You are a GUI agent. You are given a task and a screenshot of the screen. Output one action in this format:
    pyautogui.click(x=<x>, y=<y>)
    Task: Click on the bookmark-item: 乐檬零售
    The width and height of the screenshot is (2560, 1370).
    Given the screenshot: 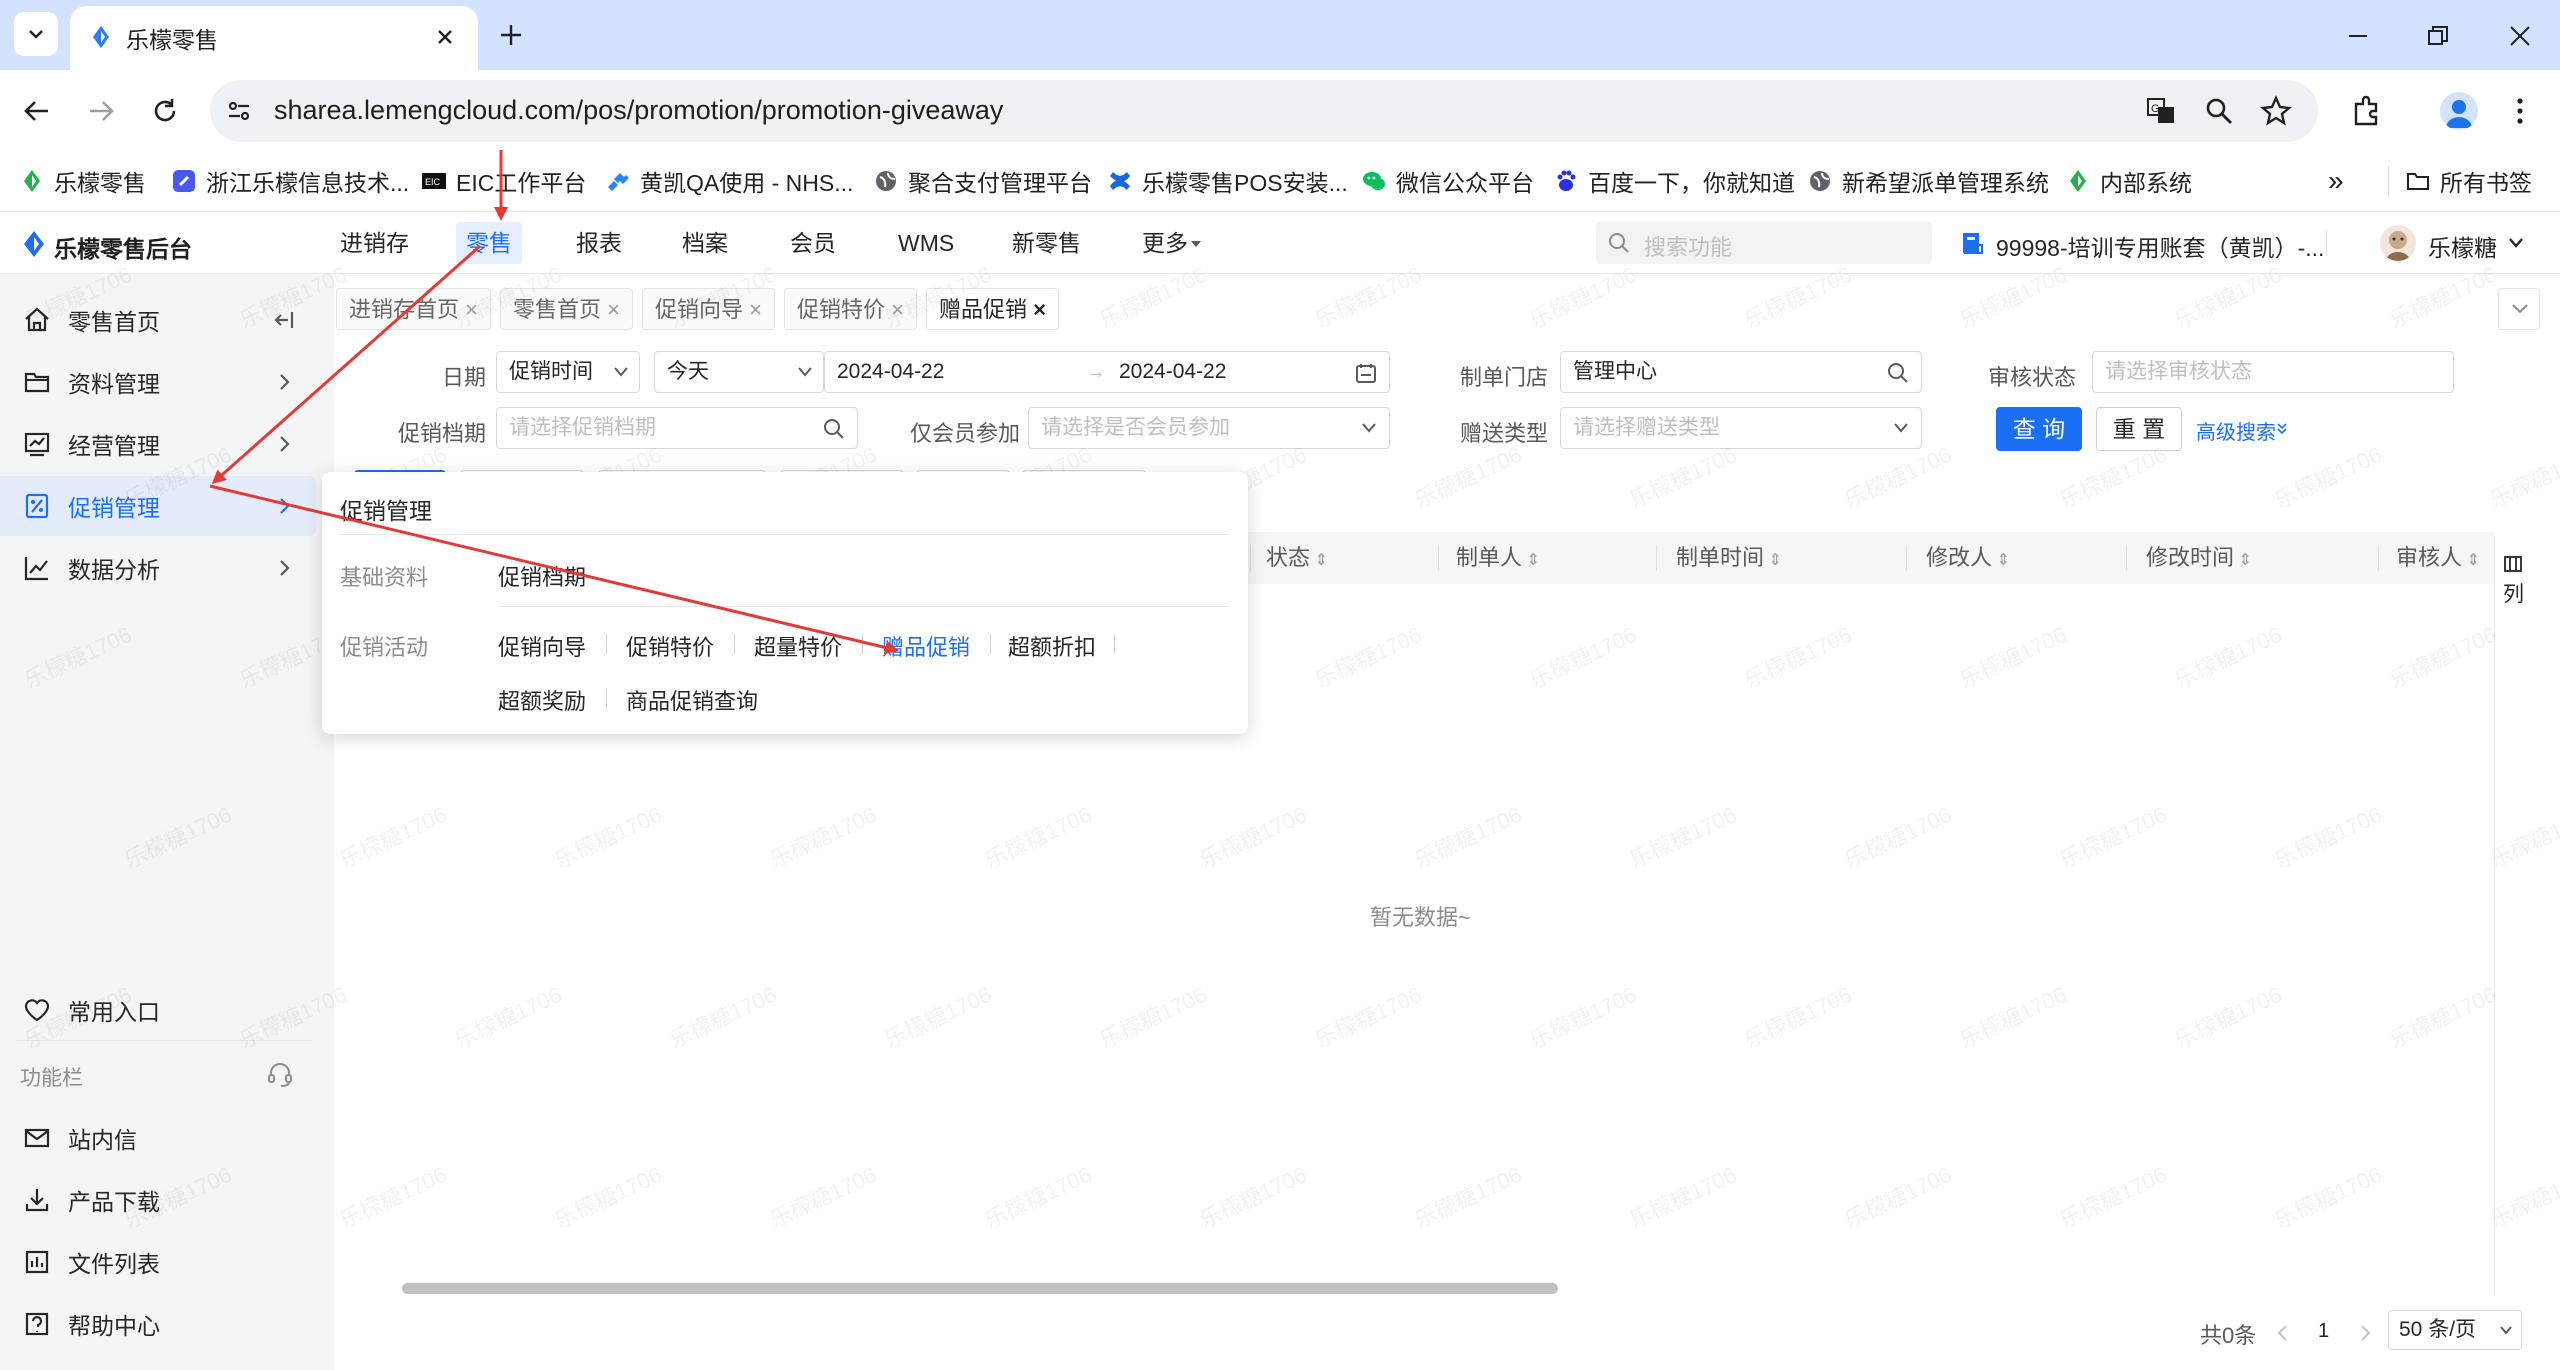 What is the action you would take?
    pyautogui.click(x=83, y=181)
    